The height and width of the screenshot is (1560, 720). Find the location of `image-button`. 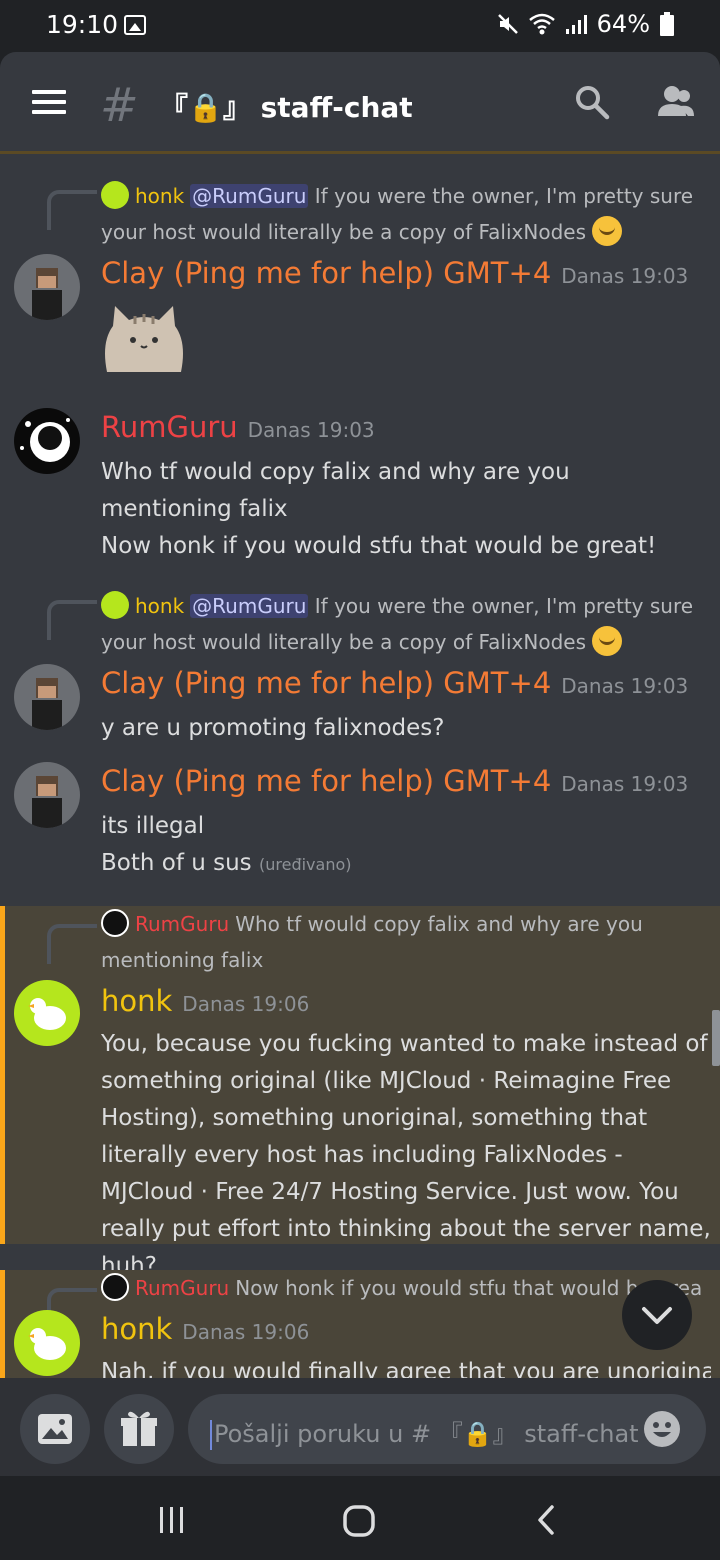

image-button is located at coordinates (55, 1429).